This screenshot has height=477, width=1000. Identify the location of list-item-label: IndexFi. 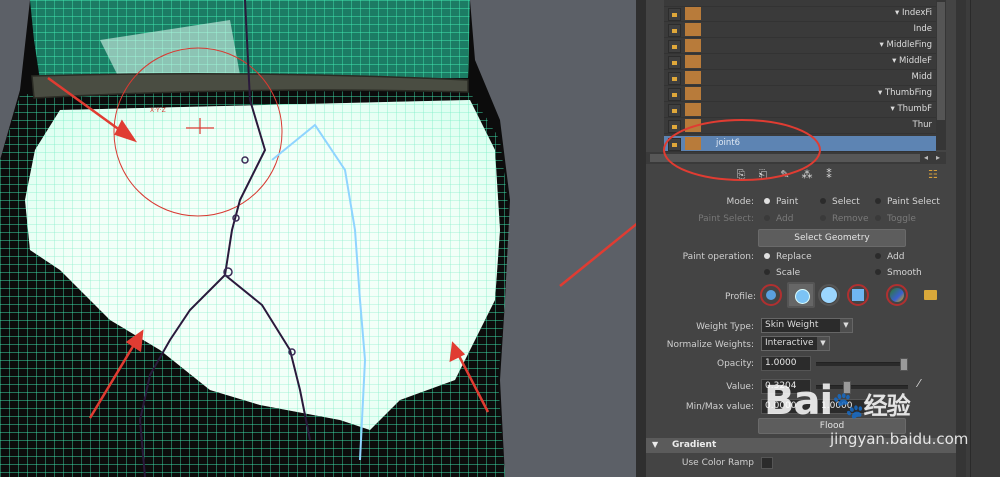
(916, 13).